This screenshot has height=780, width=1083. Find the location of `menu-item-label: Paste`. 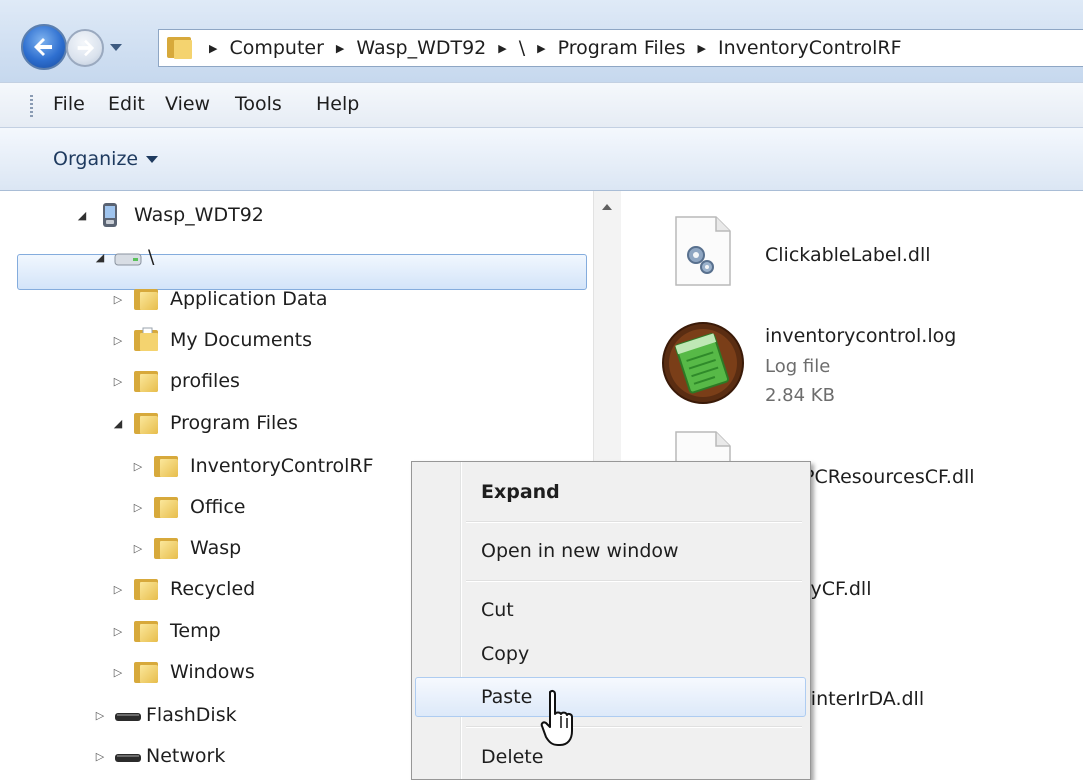

menu-item-label: Paste is located at coordinates (507, 697).